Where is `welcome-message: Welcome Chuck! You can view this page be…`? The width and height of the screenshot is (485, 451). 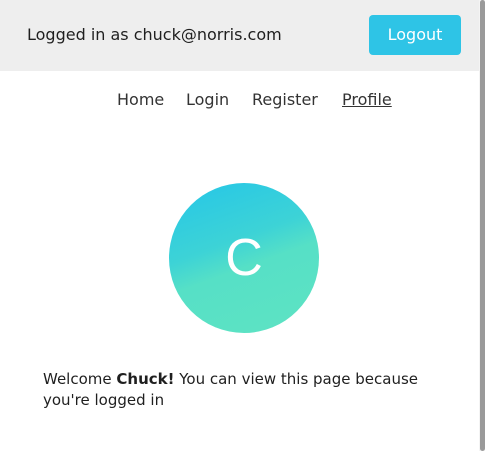
welcome-message: Welcome Chuck! You can view this page be… is located at coordinates (253, 390).